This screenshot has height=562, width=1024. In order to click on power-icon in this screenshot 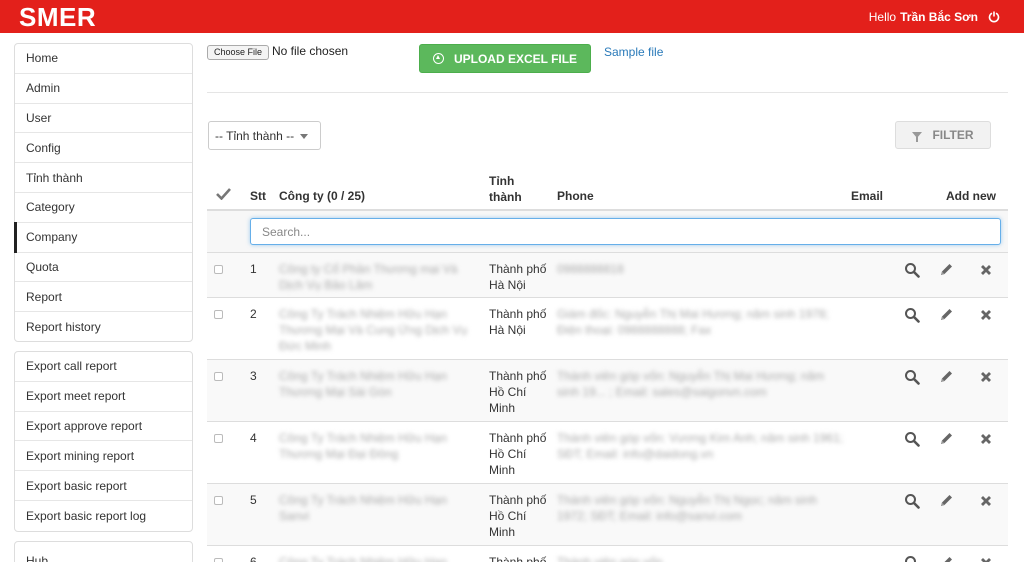, I will do `click(994, 17)`.